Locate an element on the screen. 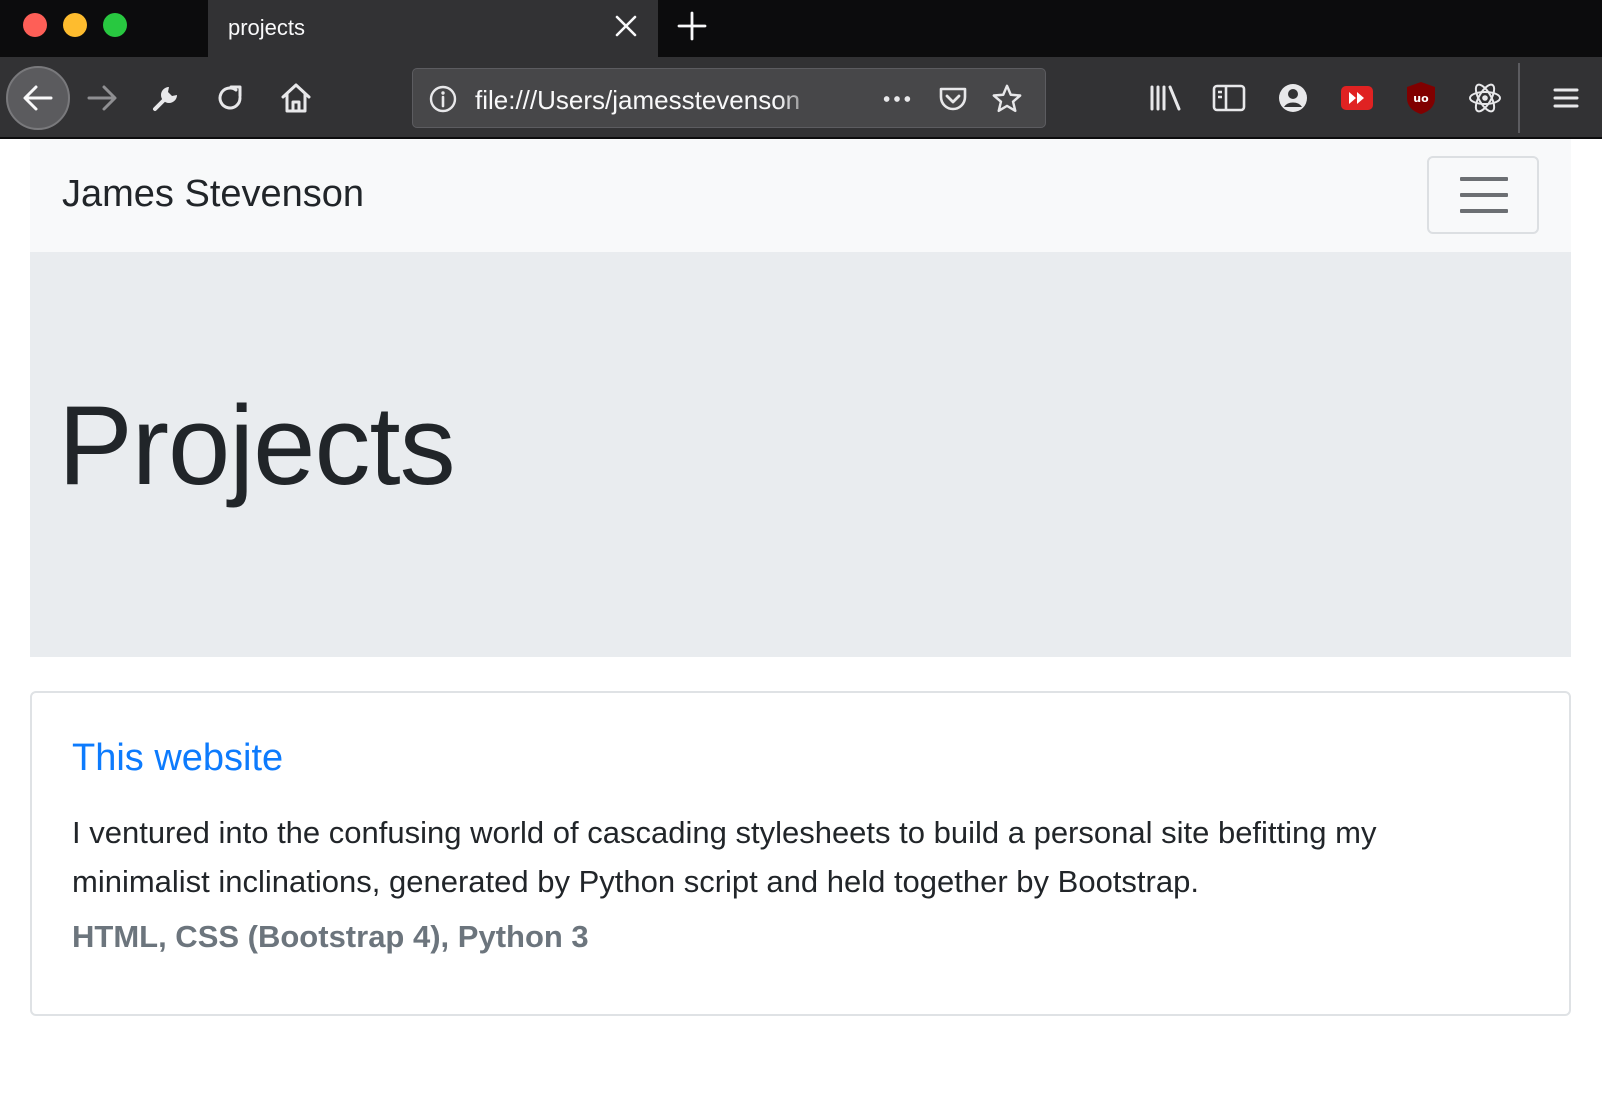 Image resolution: width=1602 pixels, height=1110 pixels. hamburger-menu-icon is located at coordinates (1566, 98).